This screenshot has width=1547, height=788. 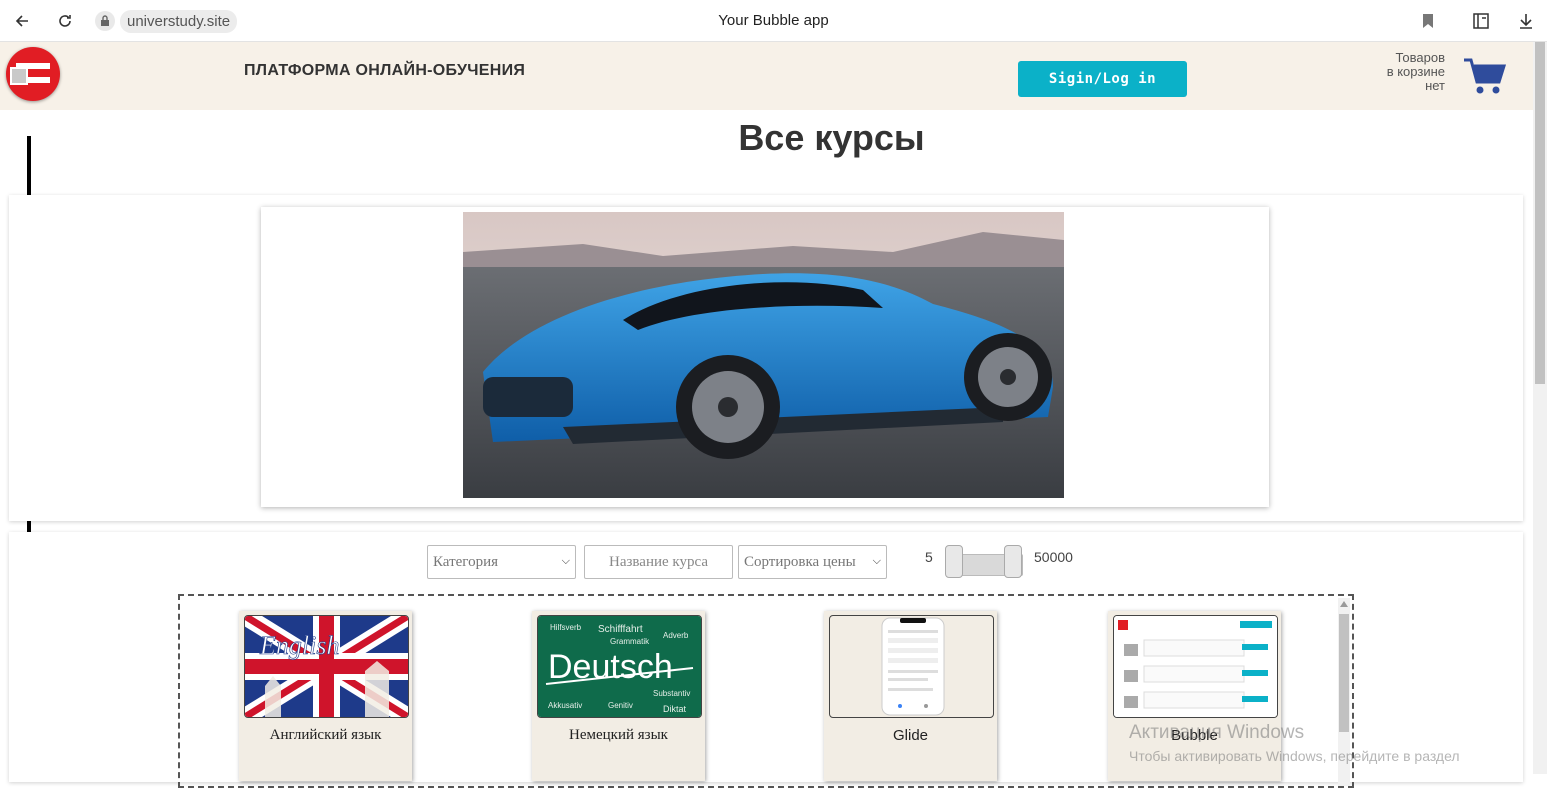 I want to click on svg-text: Hilfsverb, so click(x=566, y=627).